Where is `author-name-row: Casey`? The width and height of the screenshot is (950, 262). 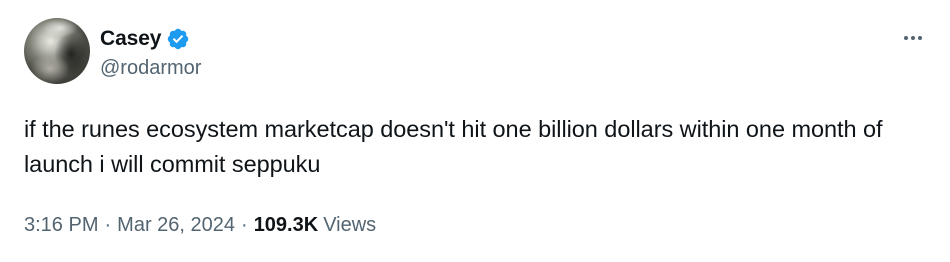
author-name-row: Casey is located at coordinates (145, 39).